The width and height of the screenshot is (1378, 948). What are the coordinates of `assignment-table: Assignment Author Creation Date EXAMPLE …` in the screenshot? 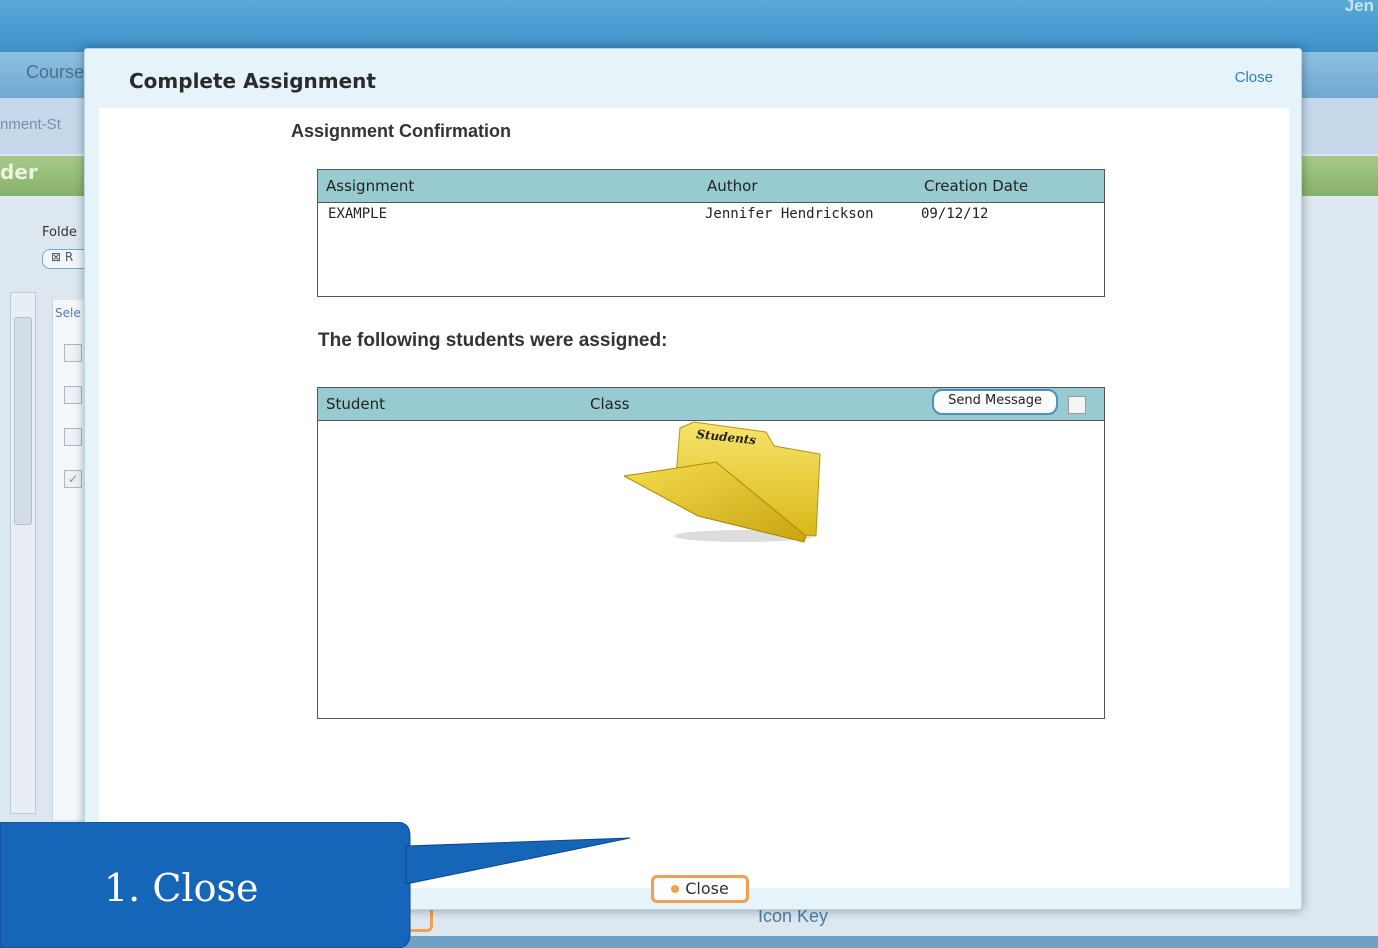 It's located at (711, 233).